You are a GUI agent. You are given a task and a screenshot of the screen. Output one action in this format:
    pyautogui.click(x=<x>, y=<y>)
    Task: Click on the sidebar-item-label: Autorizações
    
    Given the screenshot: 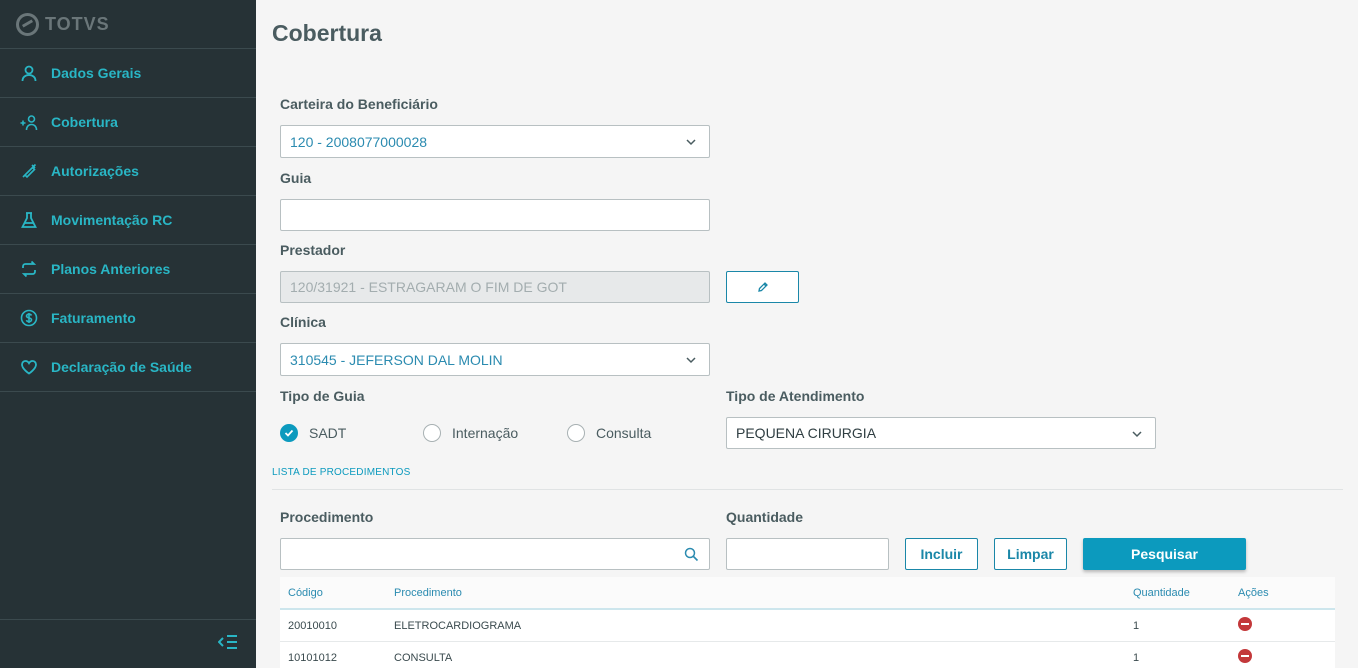 What is the action you would take?
    pyautogui.click(x=95, y=171)
    